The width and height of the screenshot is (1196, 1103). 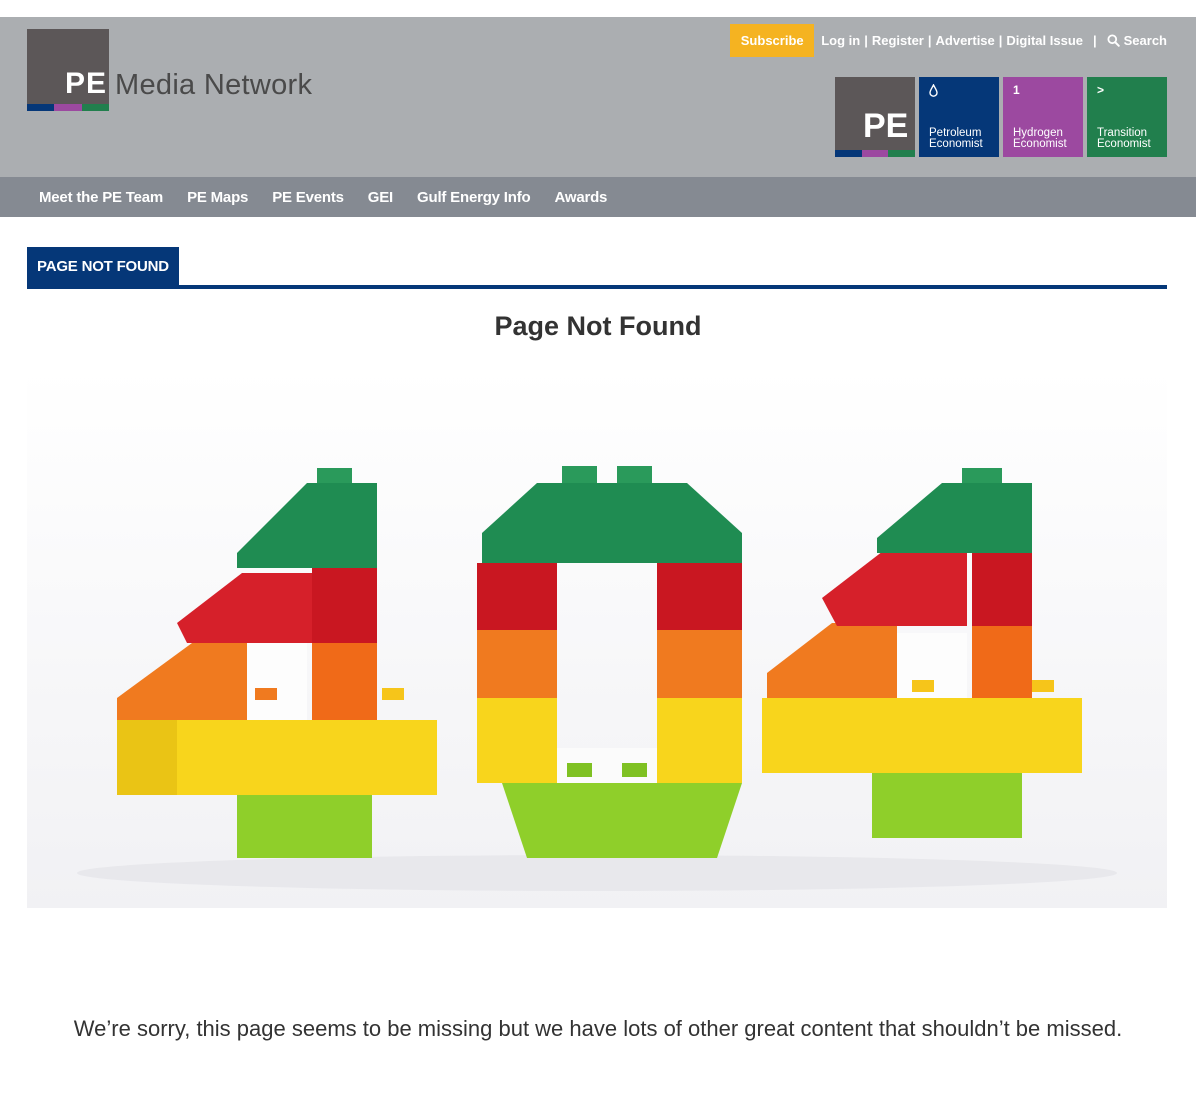 What do you see at coordinates (965, 40) in the screenshot?
I see `advertise-link: Advertise` at bounding box center [965, 40].